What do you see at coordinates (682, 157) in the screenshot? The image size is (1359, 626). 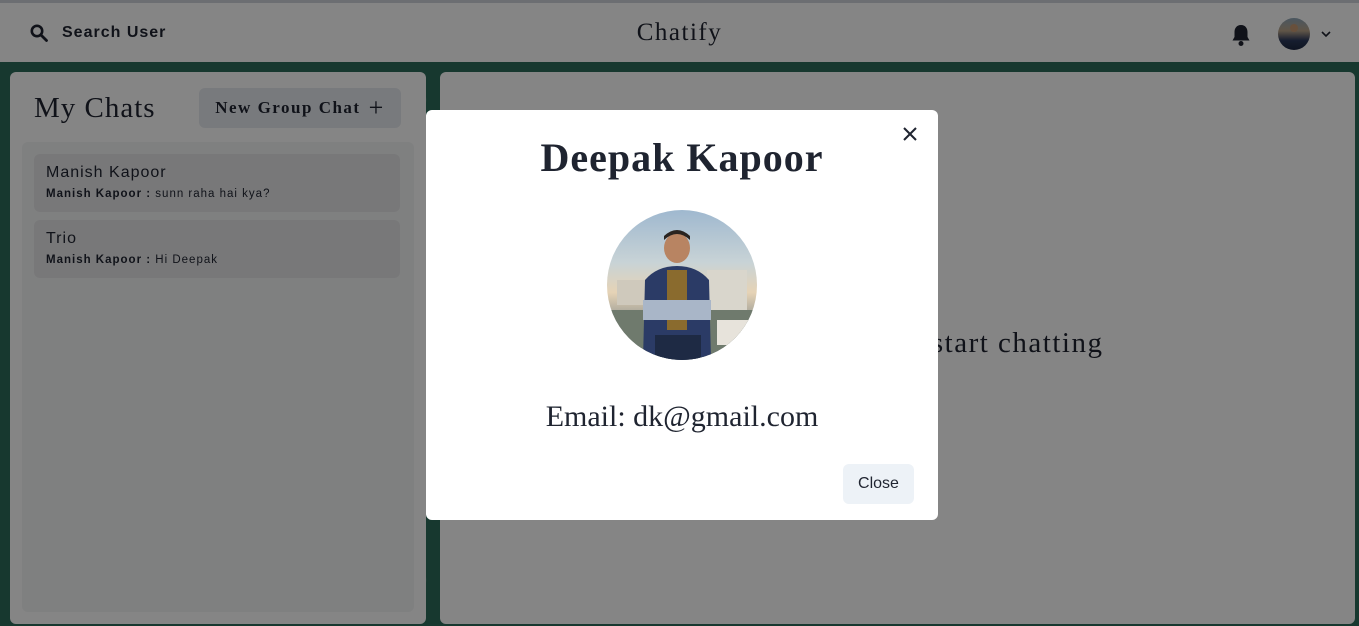 I see `profile-name: Deepak Kapoor` at bounding box center [682, 157].